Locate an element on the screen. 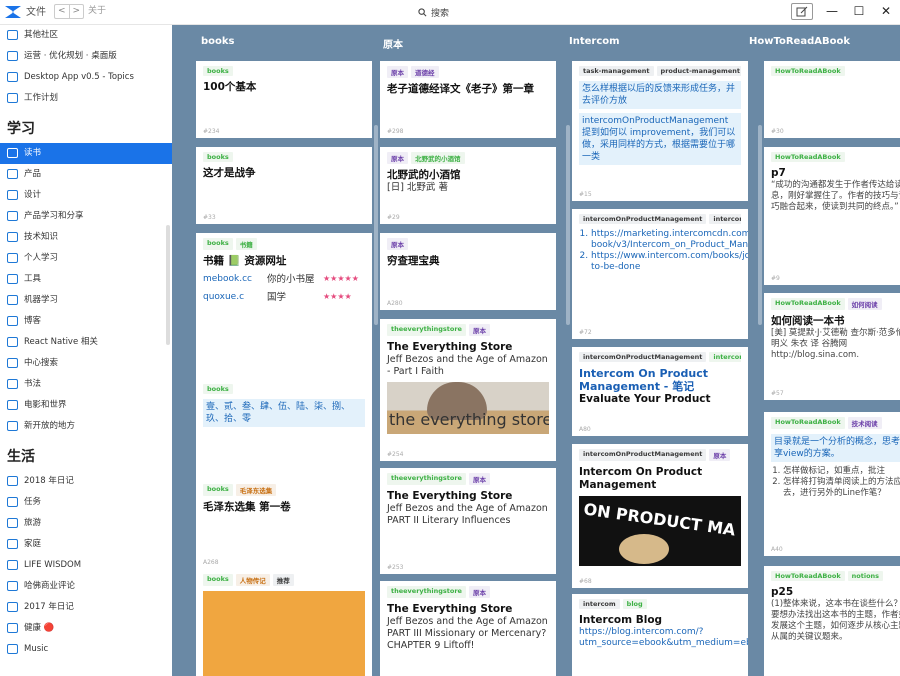 The image size is (900, 676). card: 原本 穷查理宝典 A280 is located at coordinates (468, 271).